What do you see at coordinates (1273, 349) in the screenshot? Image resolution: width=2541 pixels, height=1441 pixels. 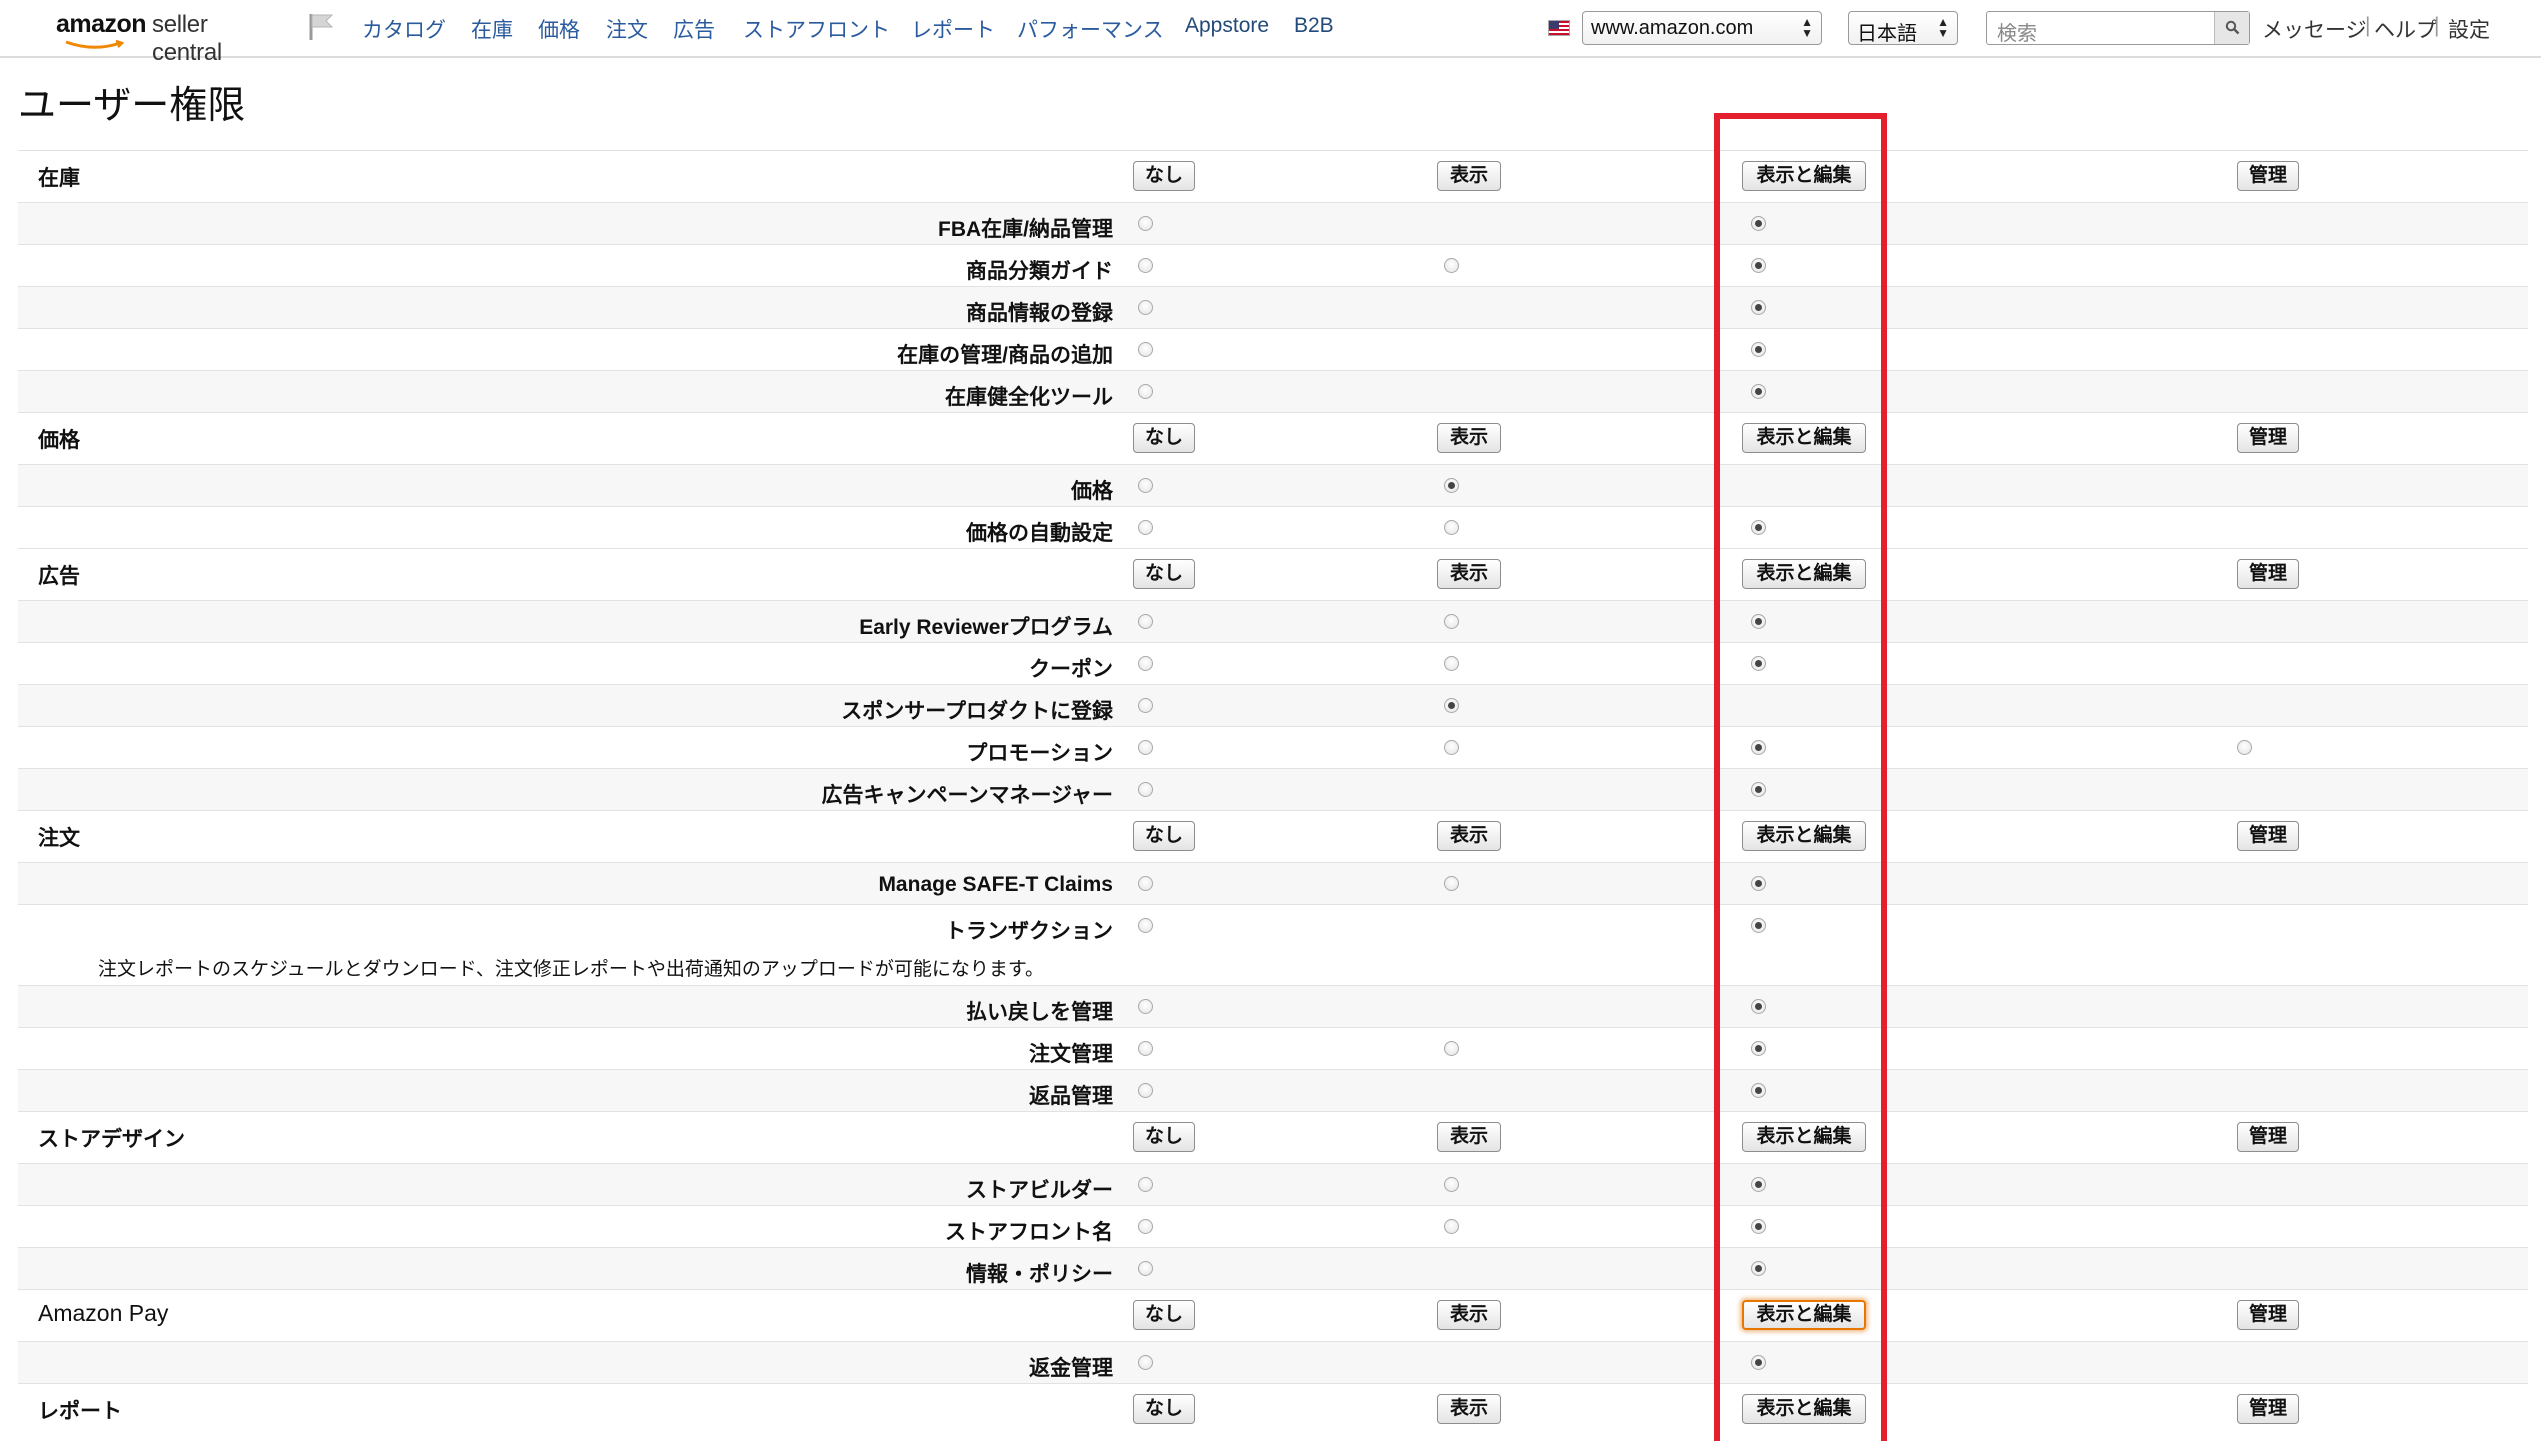 I see `permission-row: 在庫の管理/商品の追加` at bounding box center [1273, 349].